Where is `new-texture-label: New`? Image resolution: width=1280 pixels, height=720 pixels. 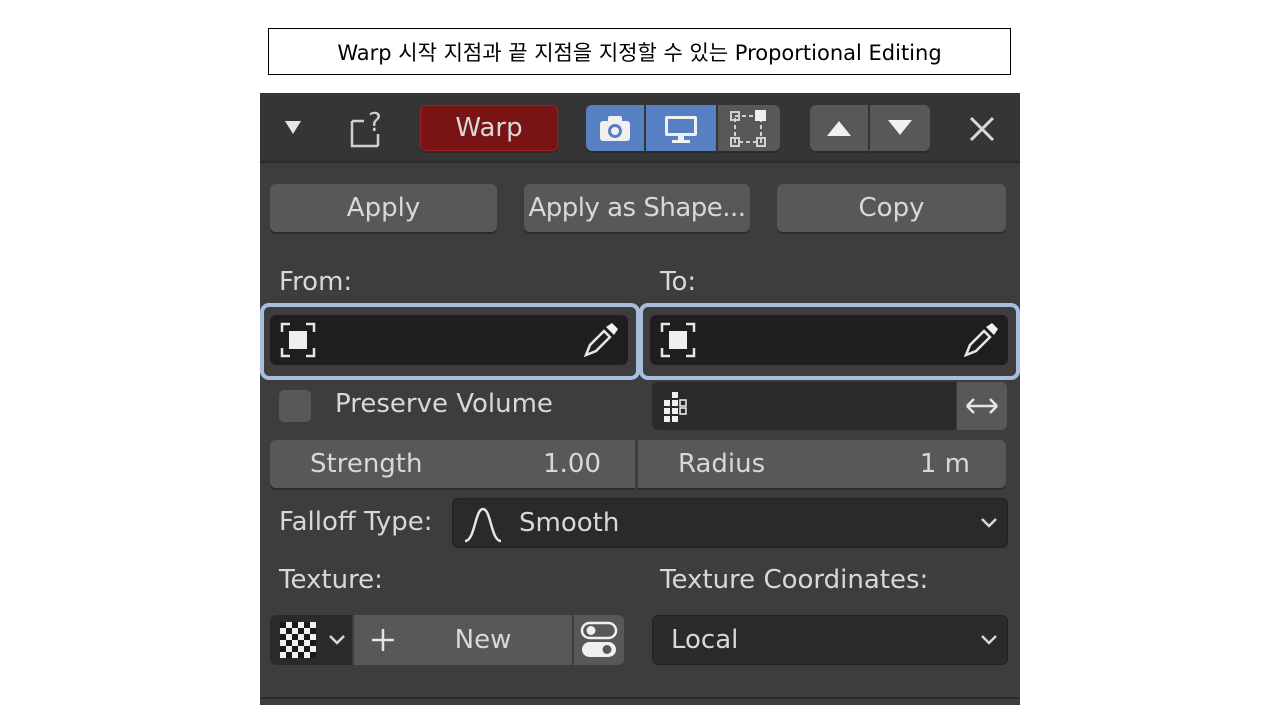
new-texture-label: New is located at coordinates (483, 640).